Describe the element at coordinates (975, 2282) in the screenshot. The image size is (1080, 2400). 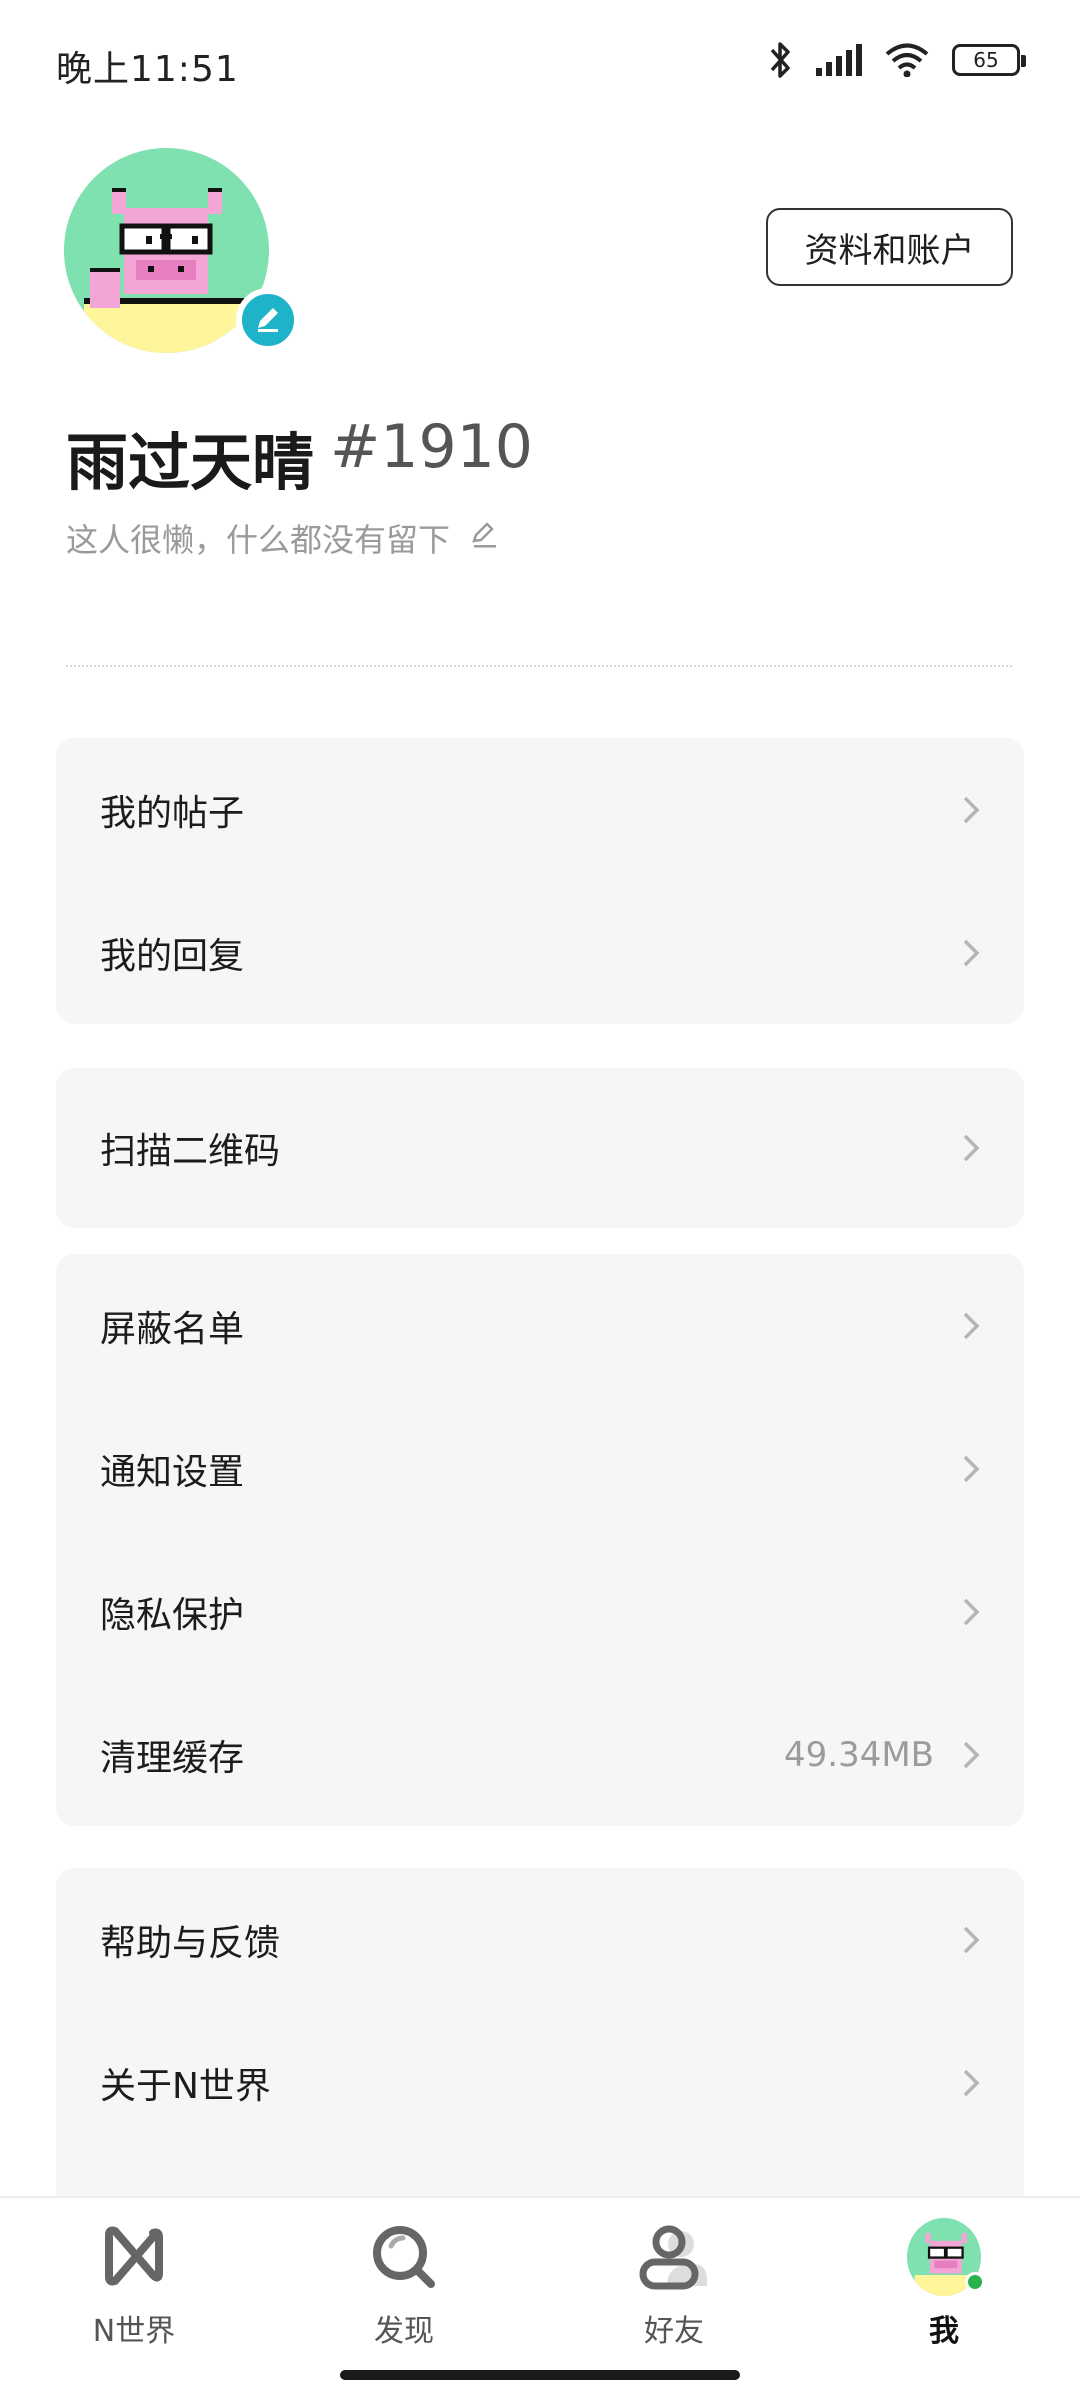
I see `online-status-dot` at that location.